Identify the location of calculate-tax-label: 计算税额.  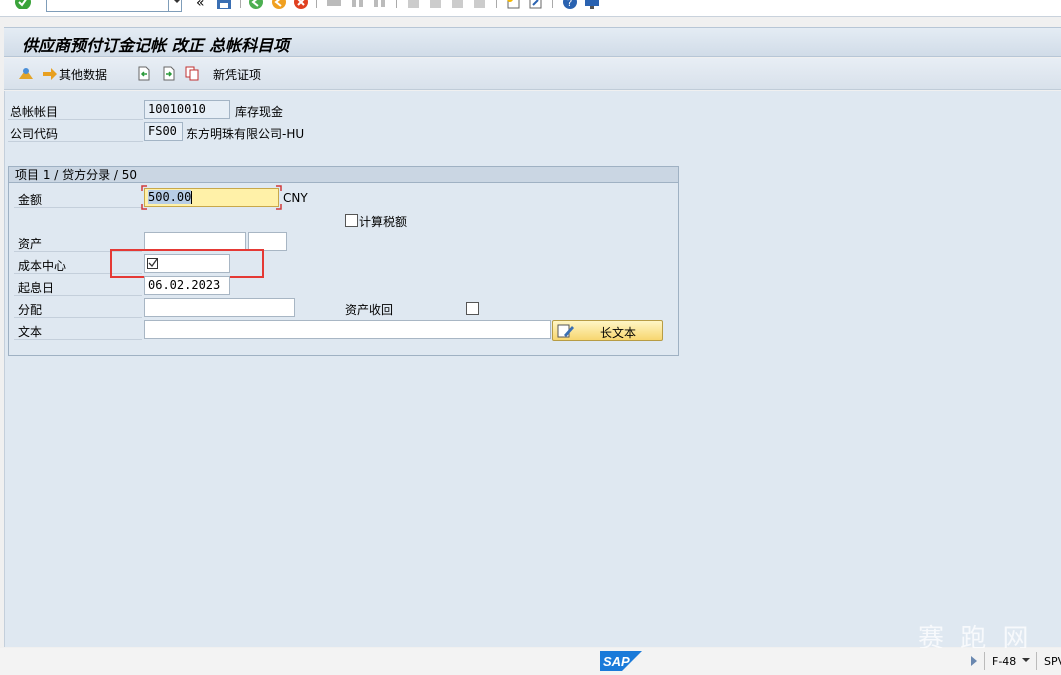
(383, 222).